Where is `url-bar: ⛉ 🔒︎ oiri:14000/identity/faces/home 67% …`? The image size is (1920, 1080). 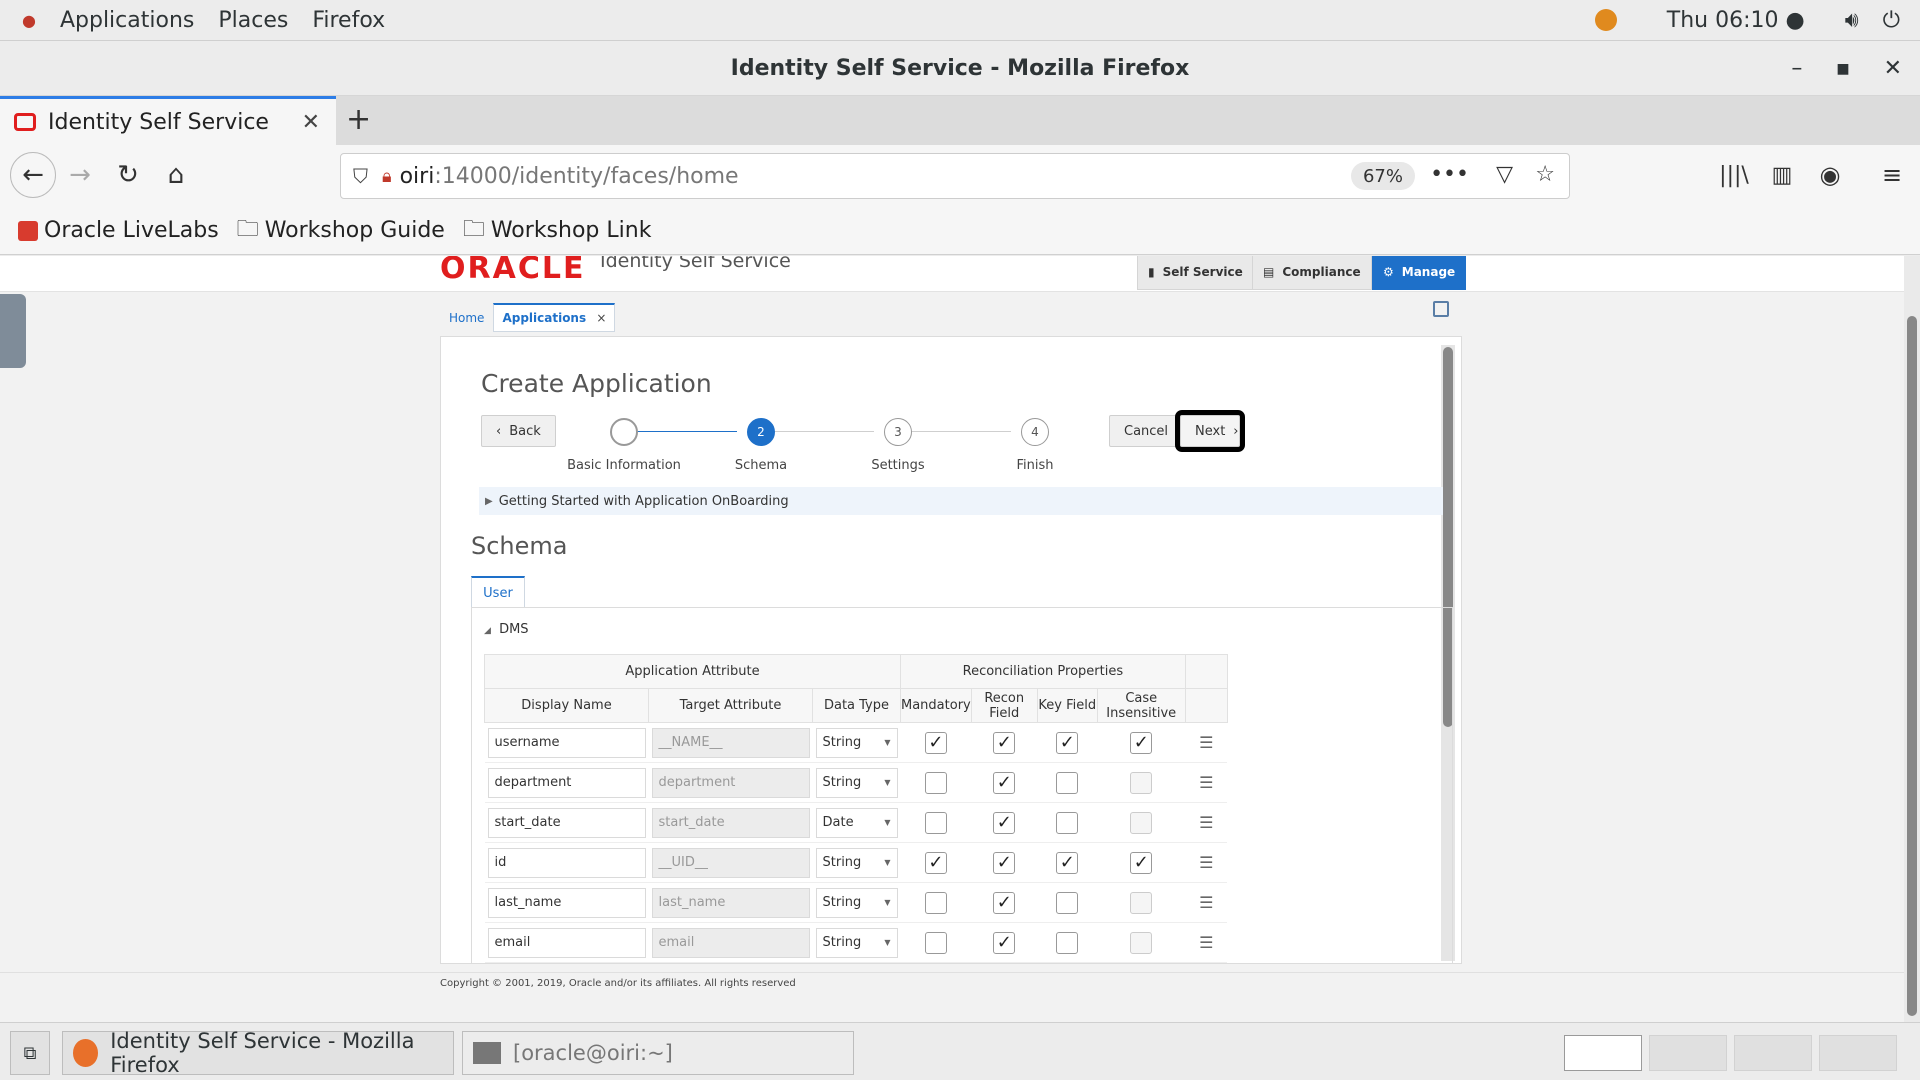 url-bar: ⛉ 🔒︎ oiri:14000/identity/faces/home 67% … is located at coordinates (955, 176).